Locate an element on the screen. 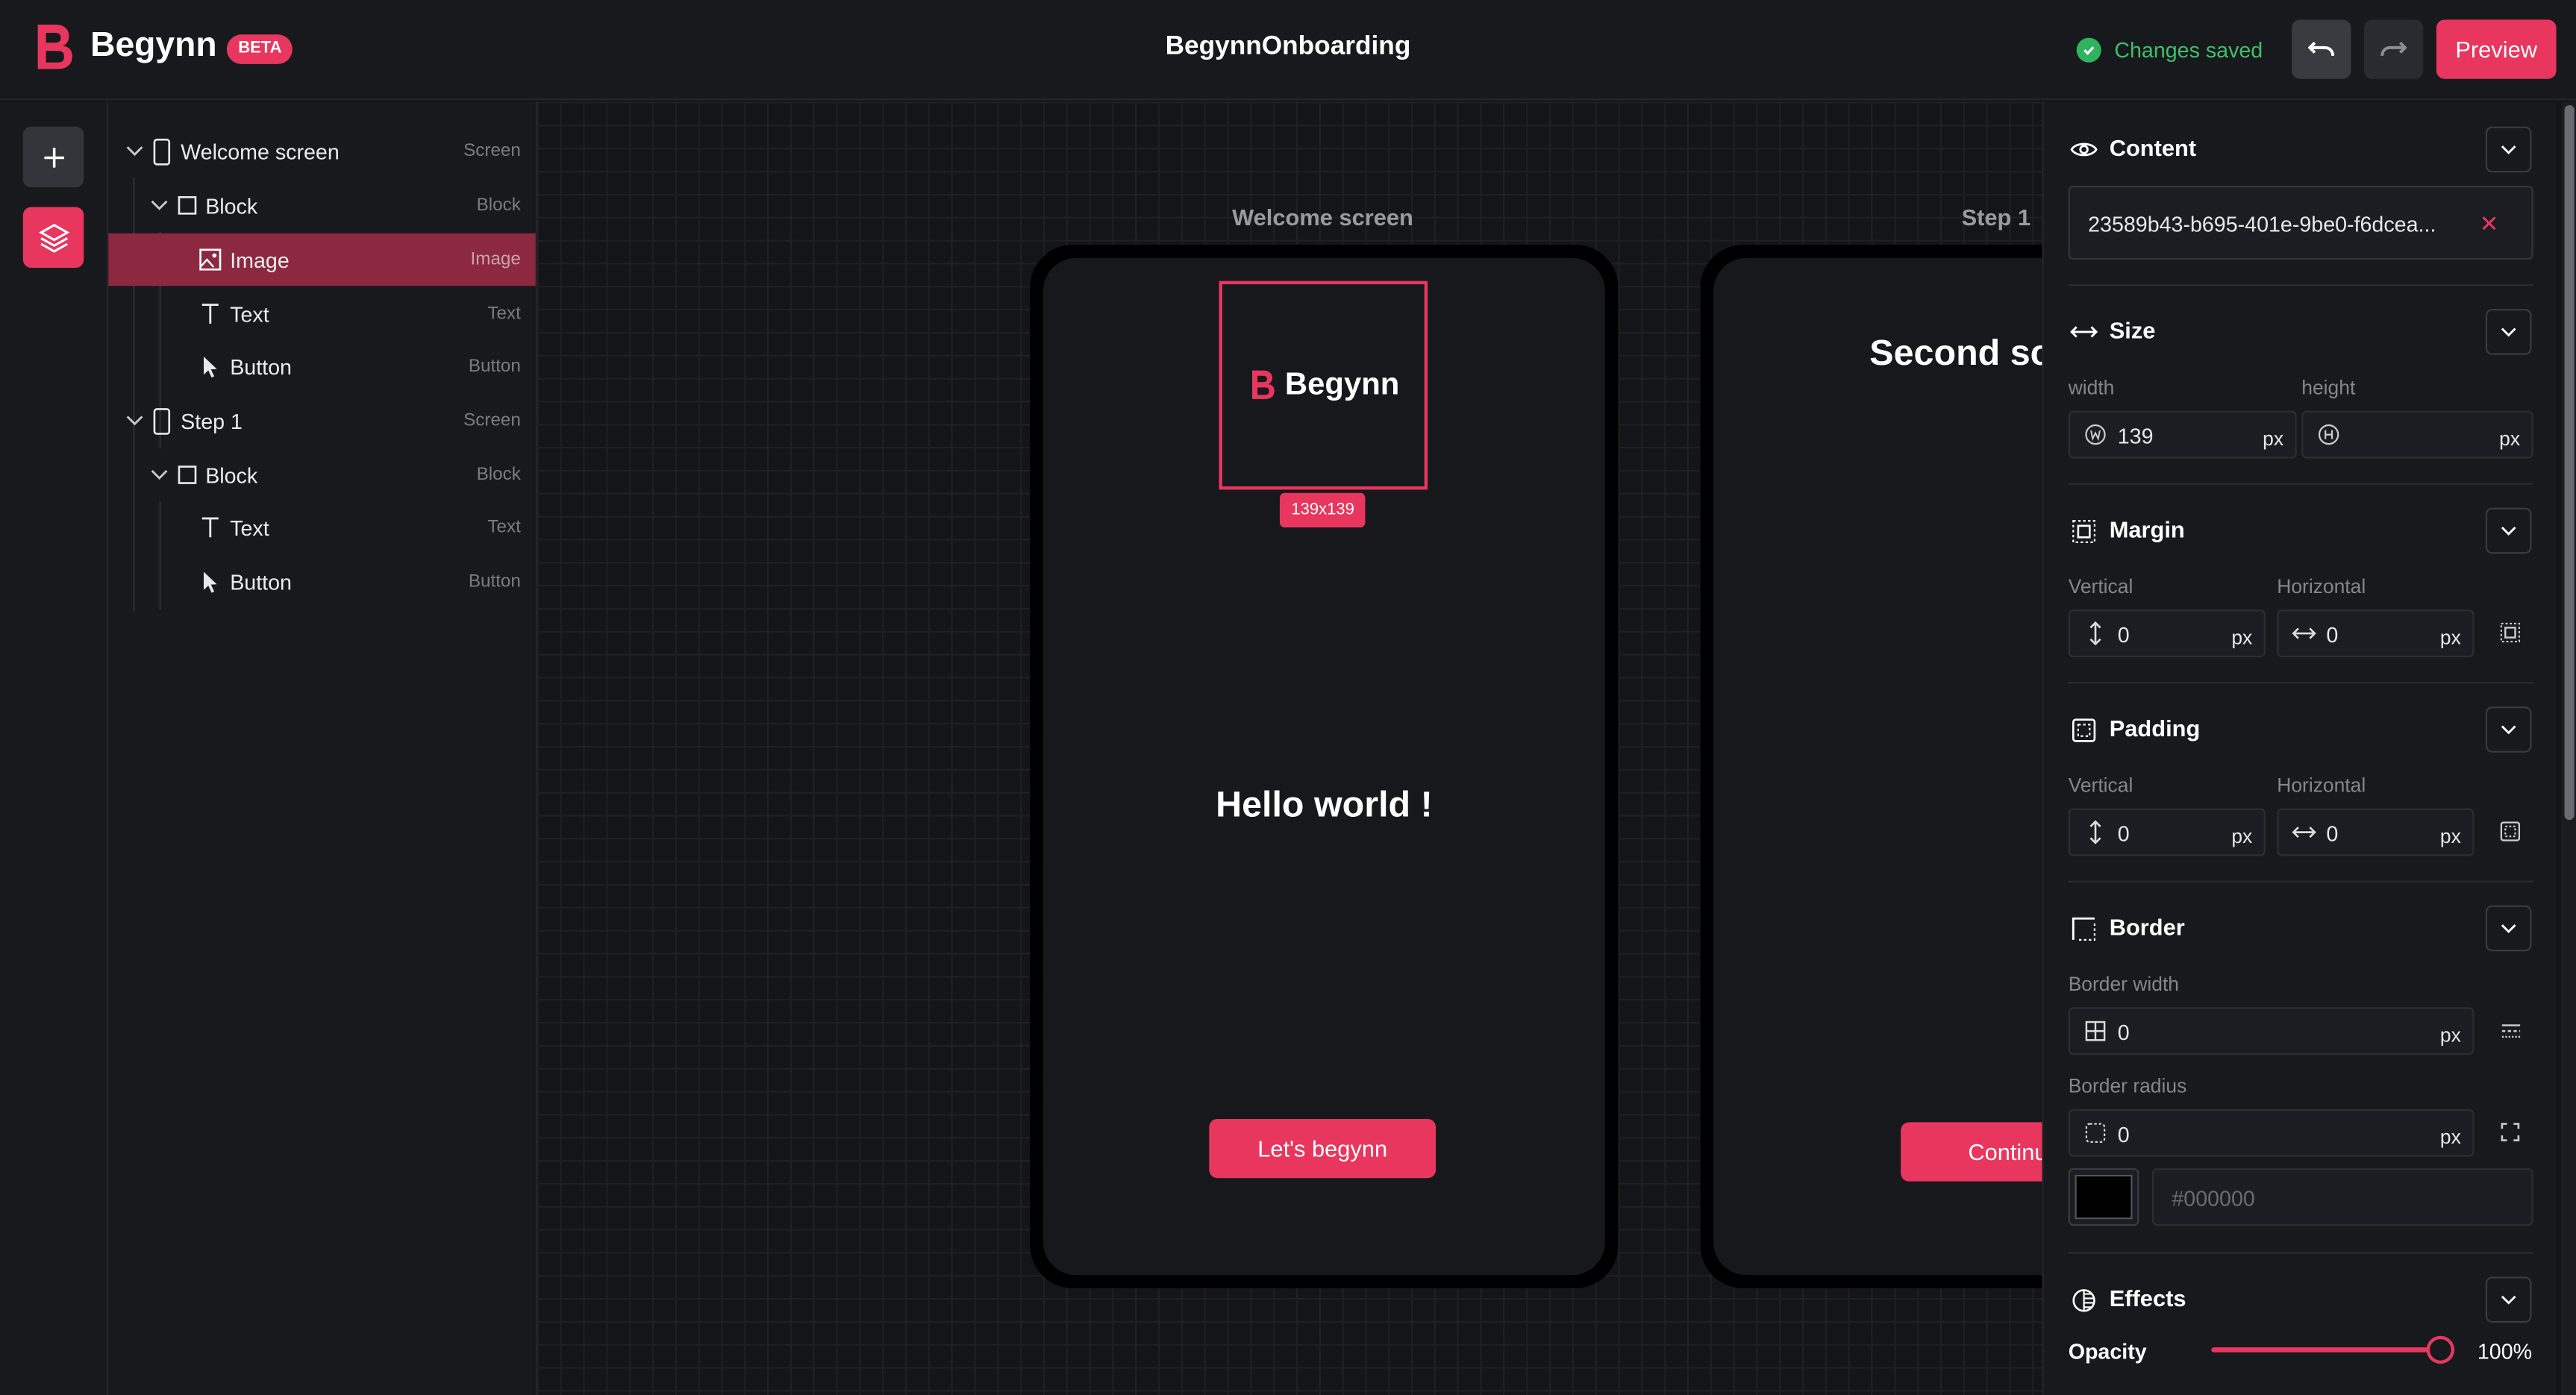 This screenshot has height=1395, width=2576. content-source-field: 23589b43-b695-401e-9be0-f6dcea... ✕ is located at coordinates (2300, 222).